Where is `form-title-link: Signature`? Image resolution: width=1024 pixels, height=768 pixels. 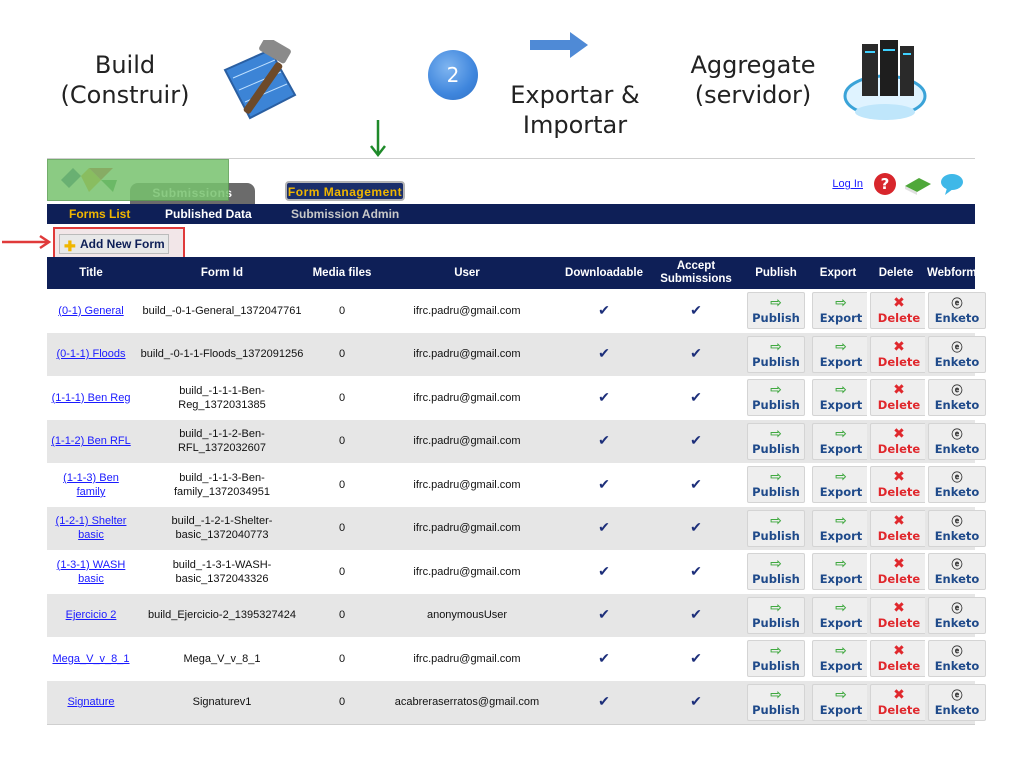 form-title-link: Signature is located at coordinates (90, 702).